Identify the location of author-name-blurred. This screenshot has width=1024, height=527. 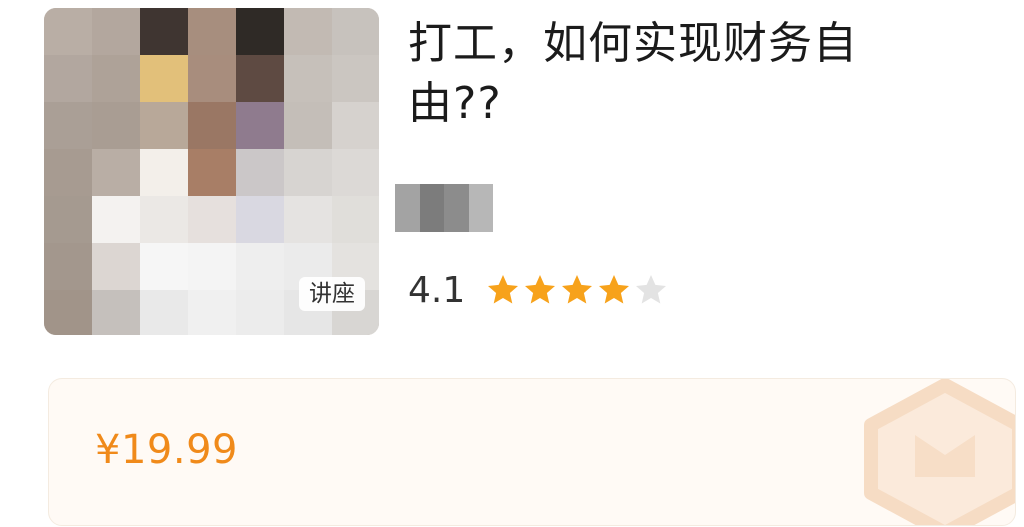
(444, 208).